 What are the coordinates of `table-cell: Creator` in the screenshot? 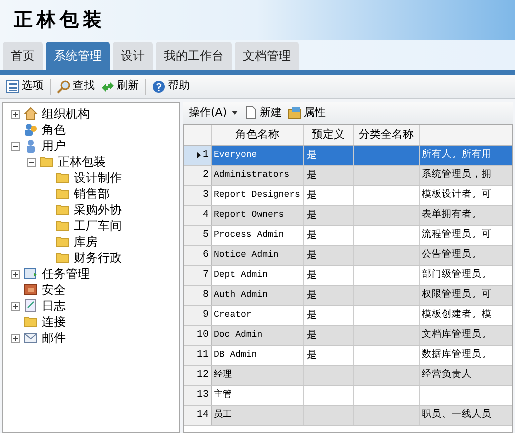 It's located at (258, 315).